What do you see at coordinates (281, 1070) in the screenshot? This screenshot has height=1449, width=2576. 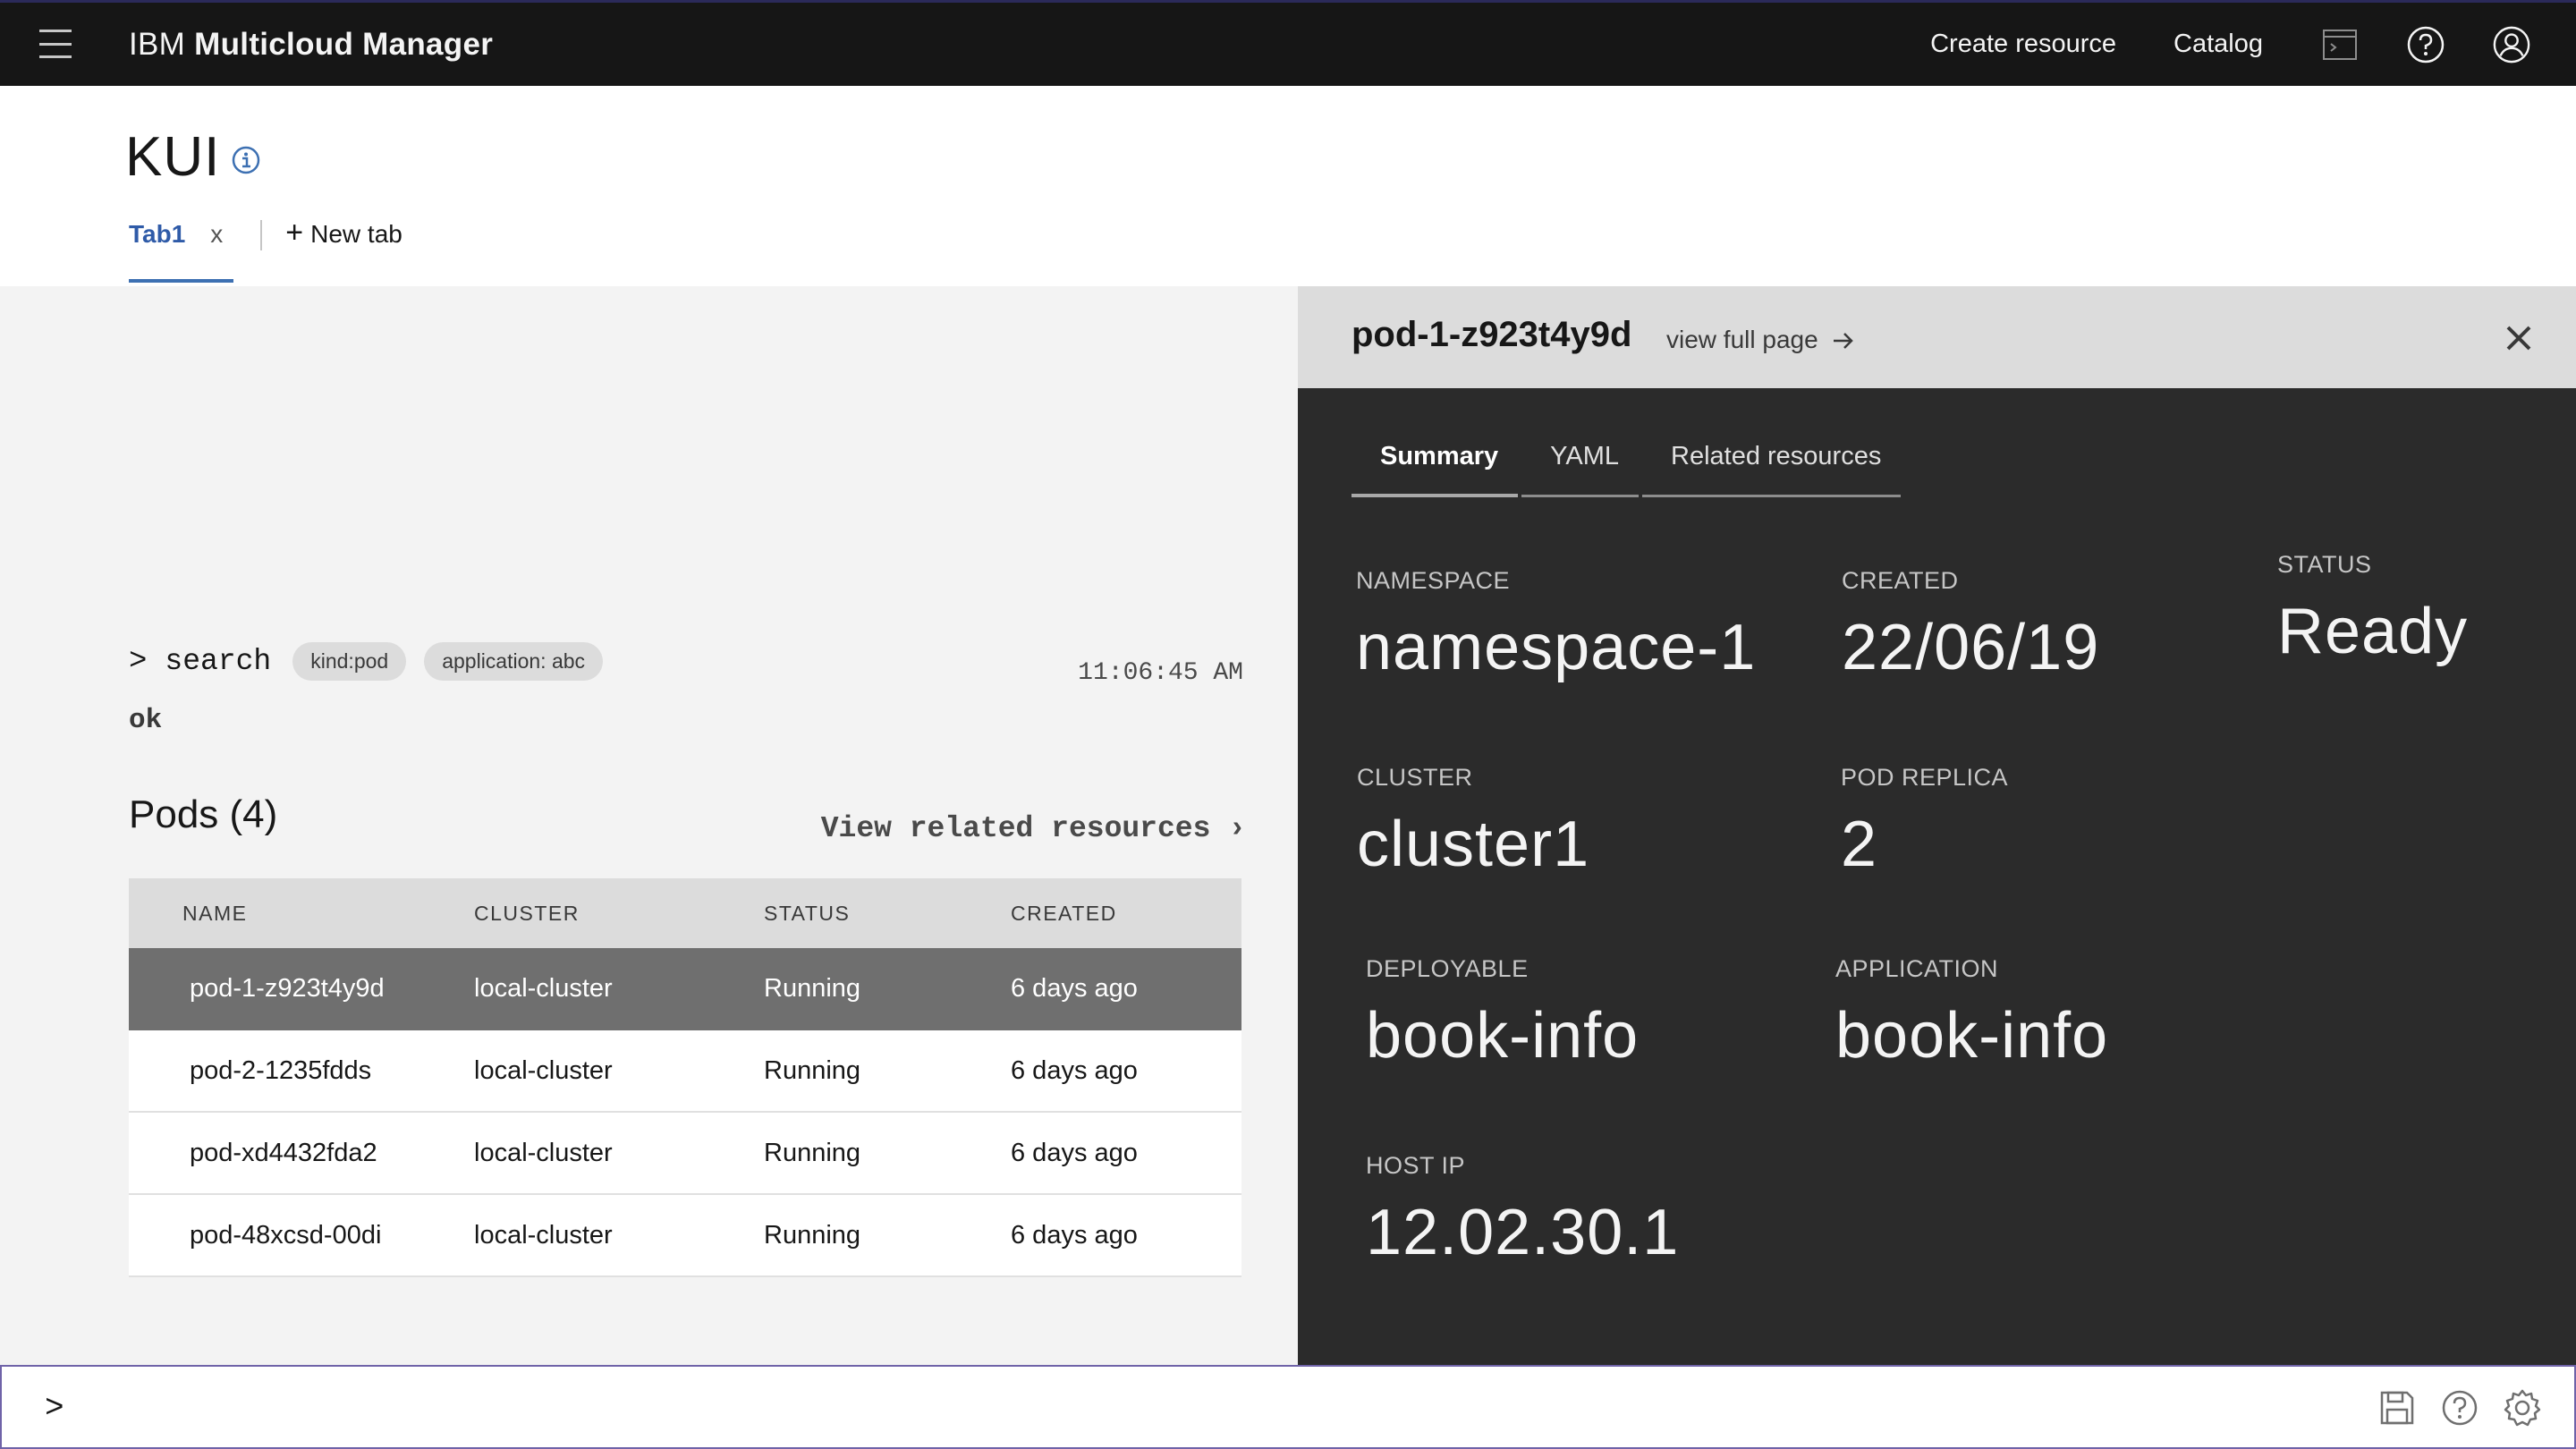 I see `cell-name: pod-2-1235fdds` at bounding box center [281, 1070].